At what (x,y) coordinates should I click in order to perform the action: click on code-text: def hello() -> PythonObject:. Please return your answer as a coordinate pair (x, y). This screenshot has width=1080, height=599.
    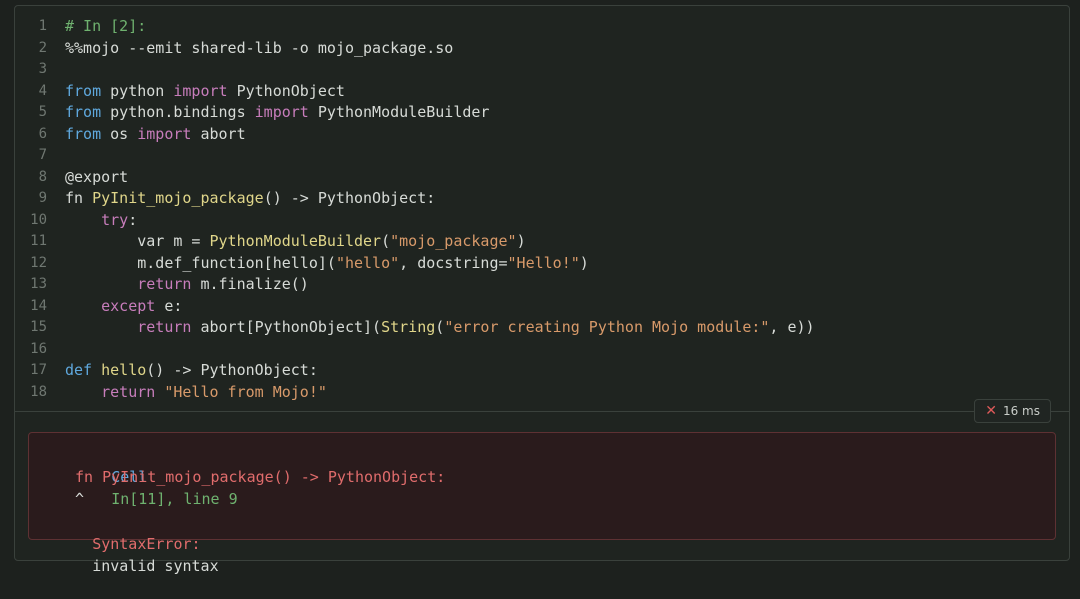
    Looking at the image, I should click on (191, 371).